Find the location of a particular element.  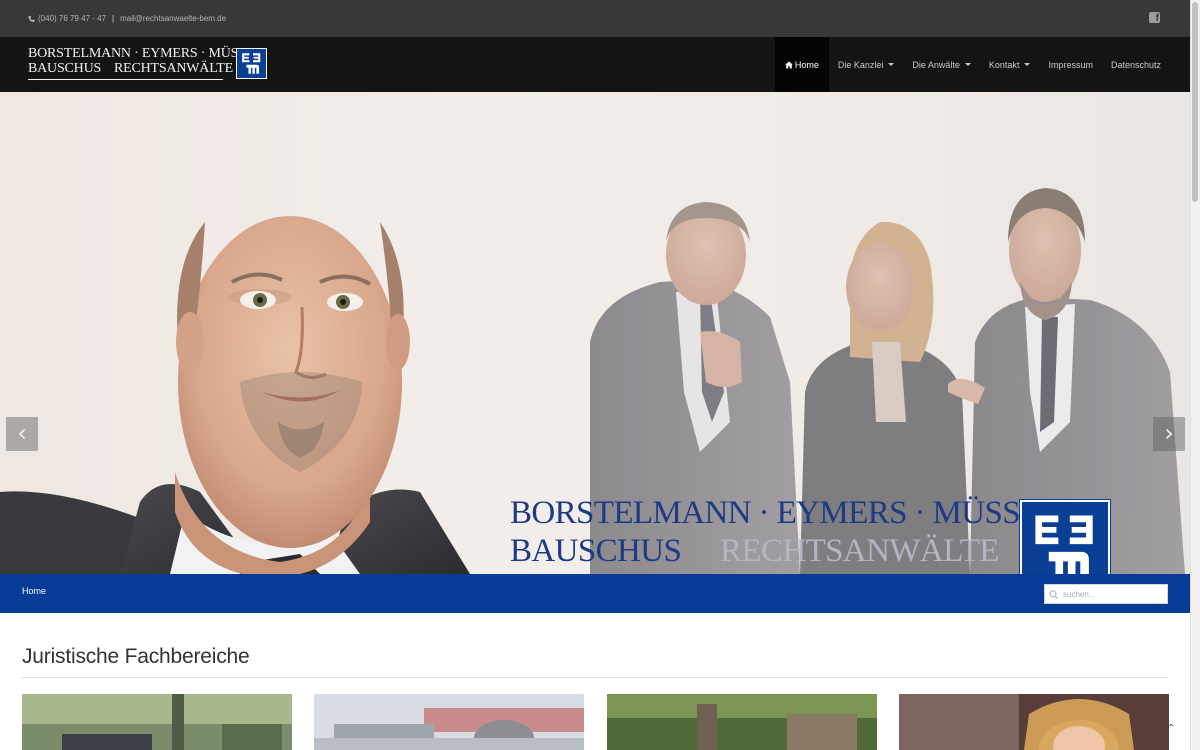

phone-number: (040) 76 79 47 - 47 is located at coordinates (72, 18).